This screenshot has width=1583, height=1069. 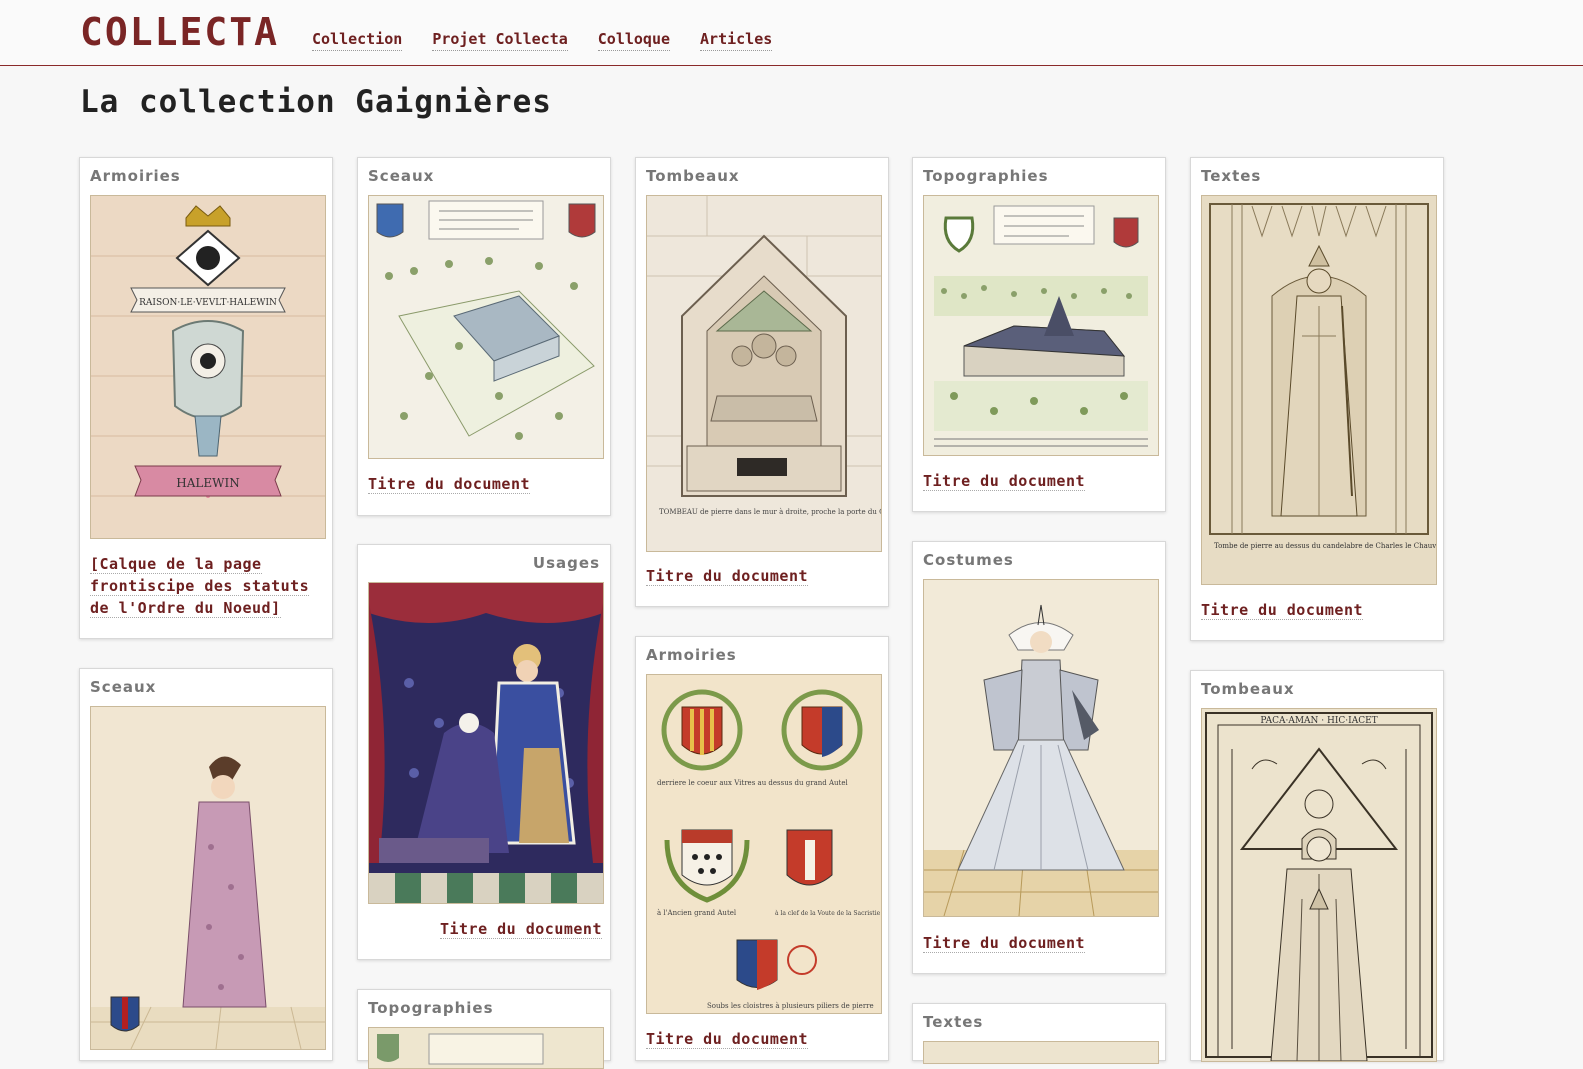 What do you see at coordinates (1319, 885) in the screenshot?
I see `card-thumbnail: PACA·AMAN · HIC·IACET` at bounding box center [1319, 885].